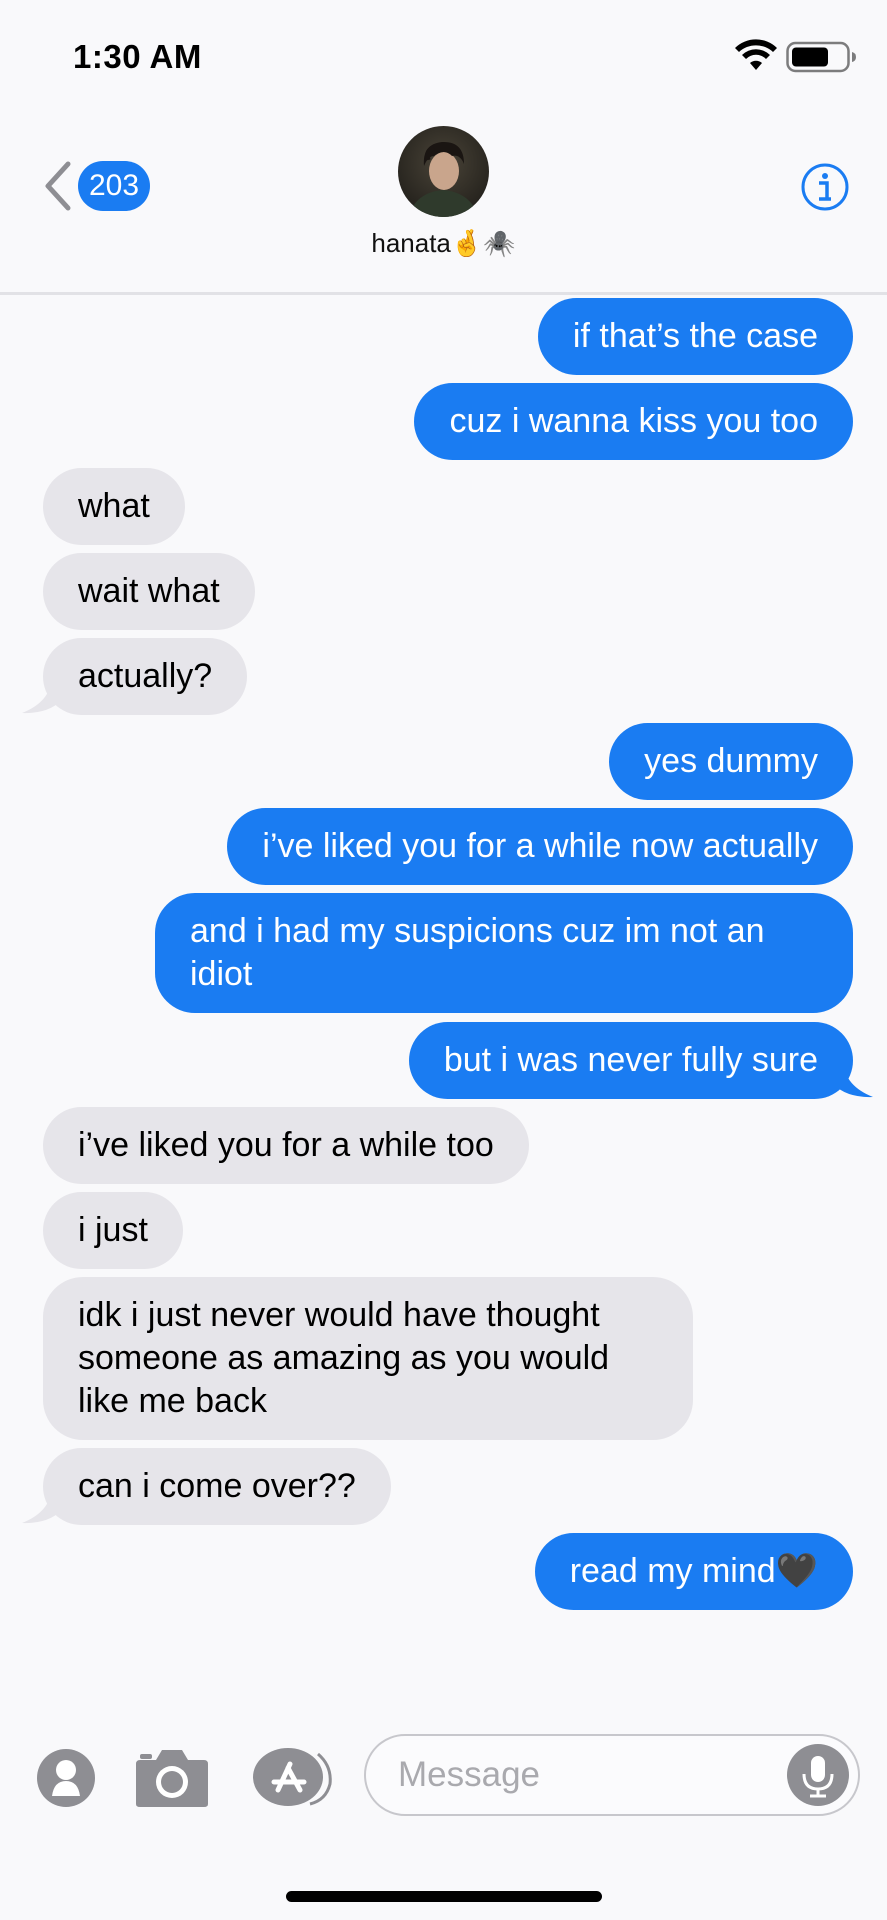 The width and height of the screenshot is (887, 1920). I want to click on contact-name: hanata🤞🕷️, so click(443, 243).